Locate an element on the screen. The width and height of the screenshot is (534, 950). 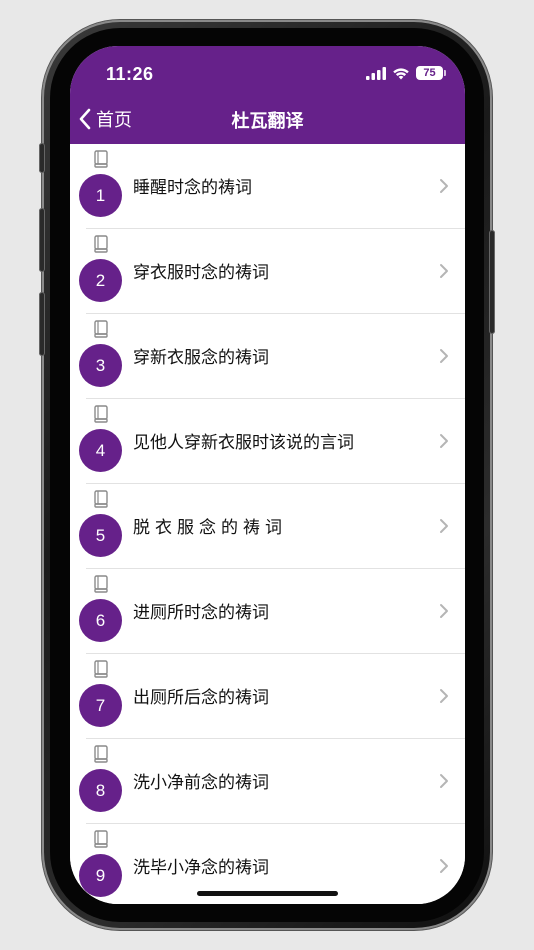
list-item: 3 穿新衣服念的祷词 is located at coordinates (267, 356).